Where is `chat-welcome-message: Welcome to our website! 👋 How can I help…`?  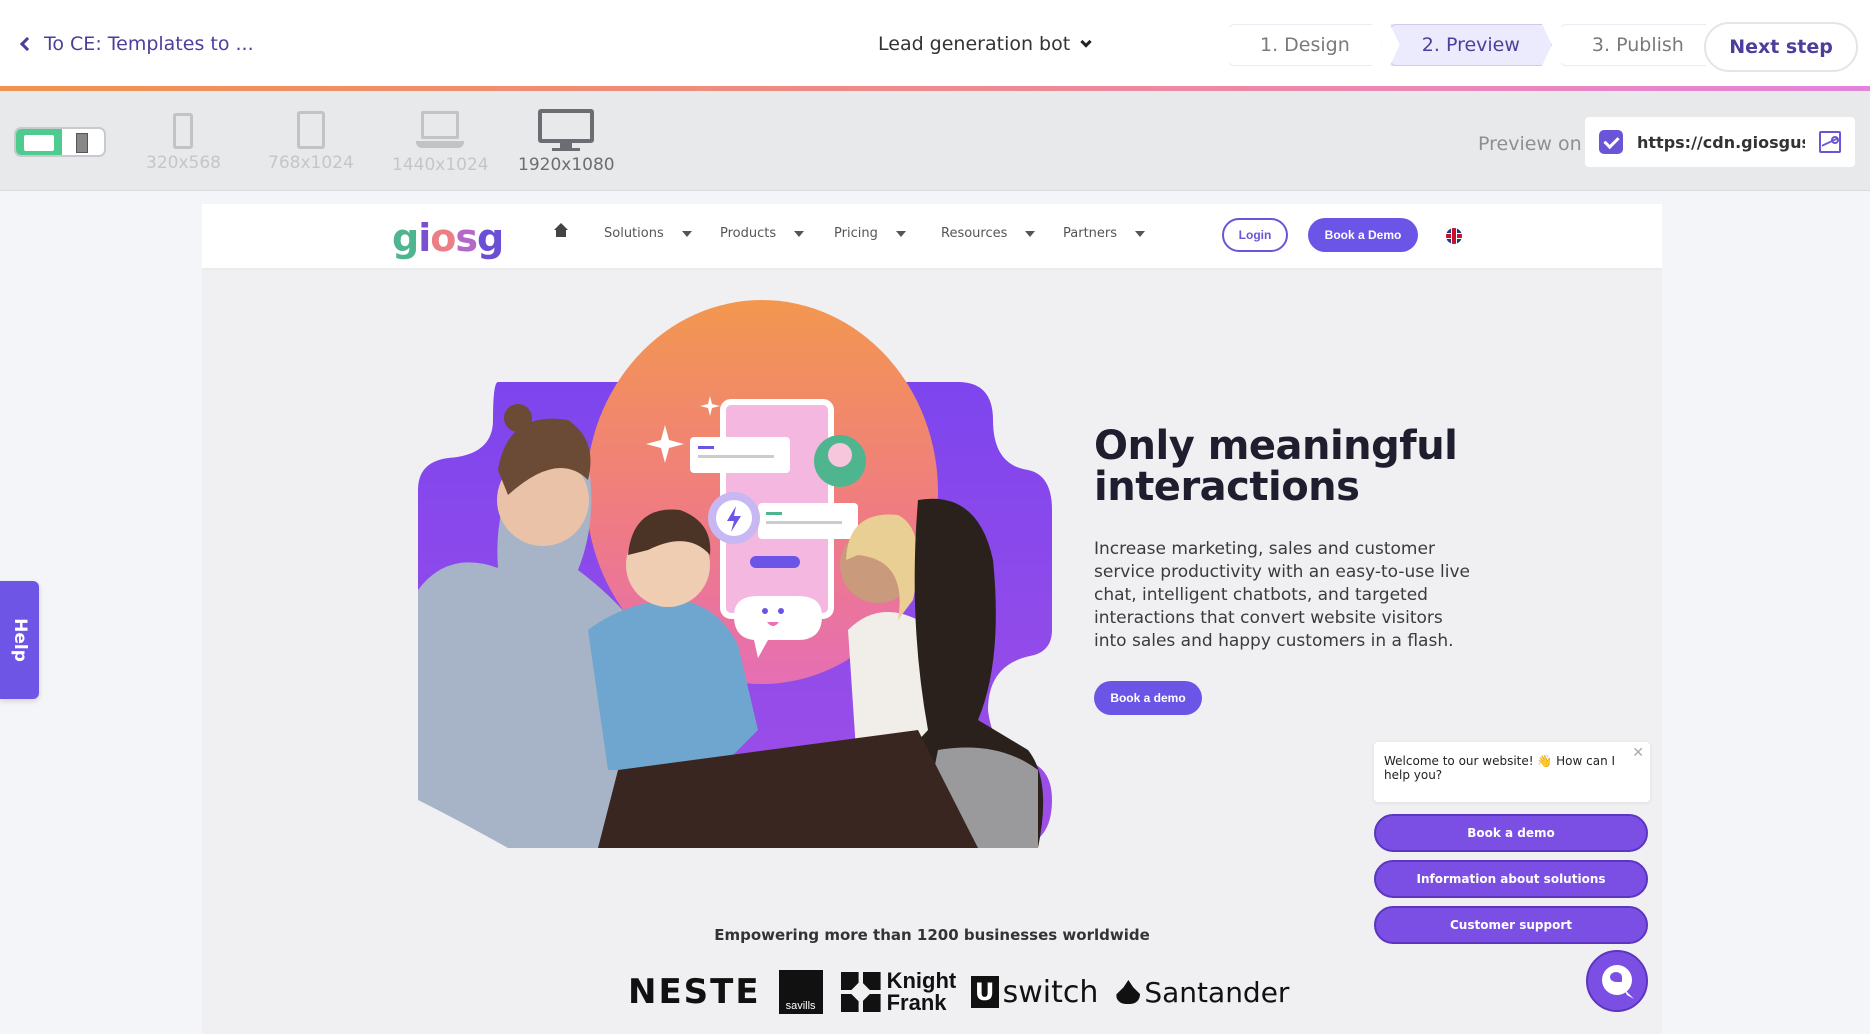 chat-welcome-message: Welcome to our website! 👋 How can I help… is located at coordinates (1512, 772).